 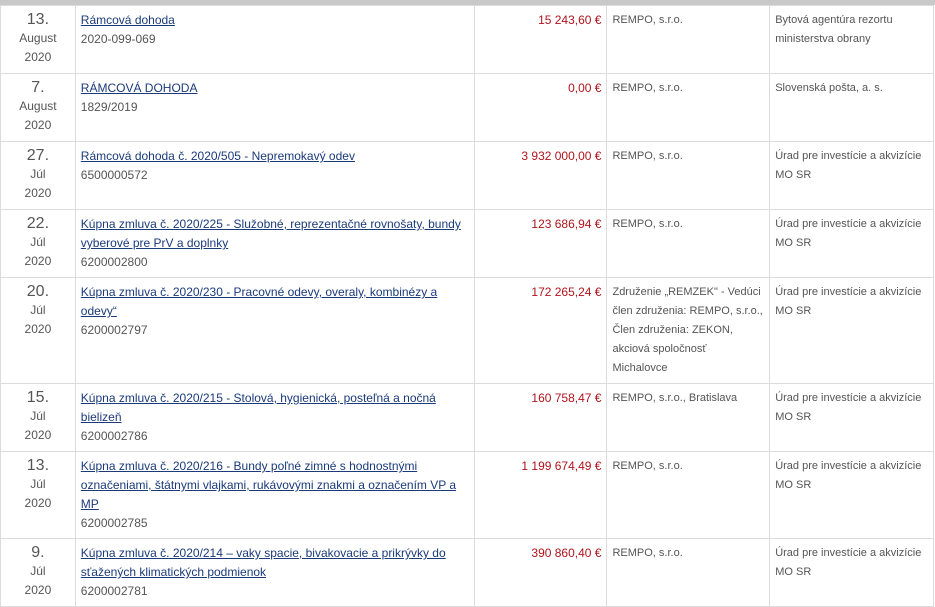 I want to click on date-day: 7., so click(x=38, y=87).